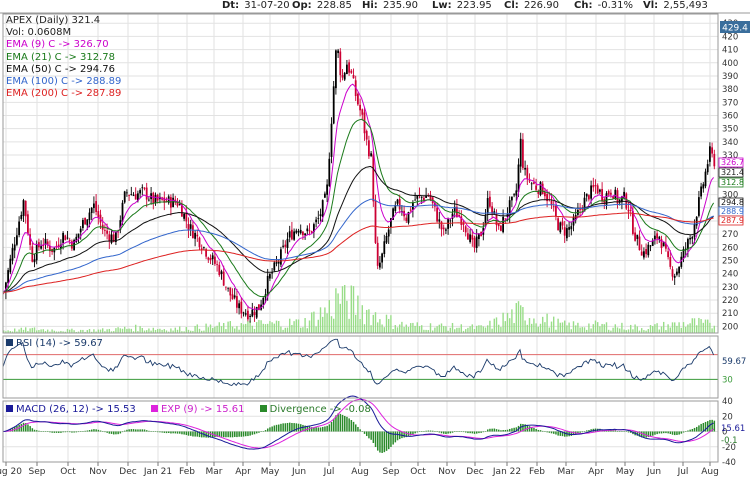  I want to click on volume-layer, so click(359, 309).